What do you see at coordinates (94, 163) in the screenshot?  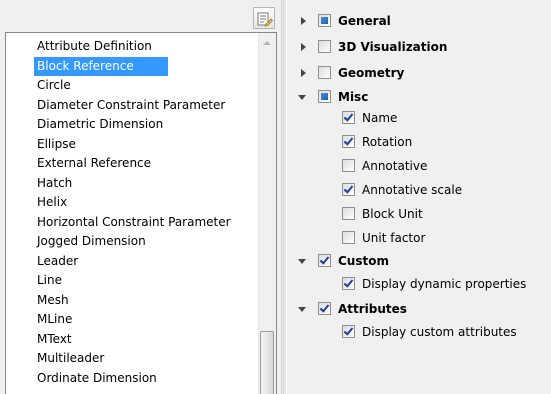 I see `list-item-label: External Reference` at bounding box center [94, 163].